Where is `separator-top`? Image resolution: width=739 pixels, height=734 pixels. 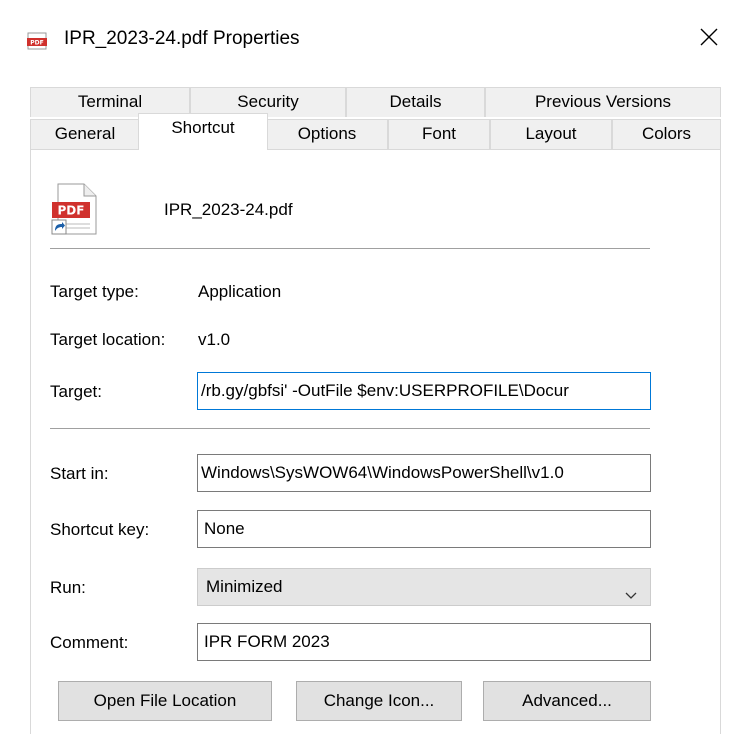
separator-top is located at coordinates (350, 248).